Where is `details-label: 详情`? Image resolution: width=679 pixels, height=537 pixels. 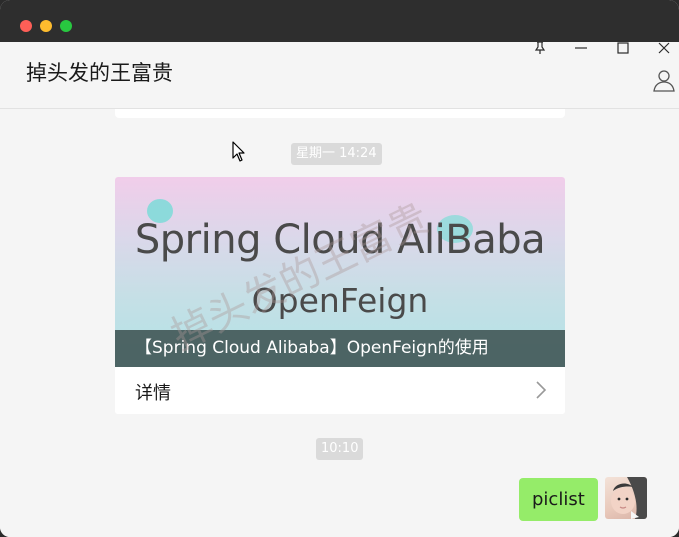 details-label: 详情 is located at coordinates (153, 393).